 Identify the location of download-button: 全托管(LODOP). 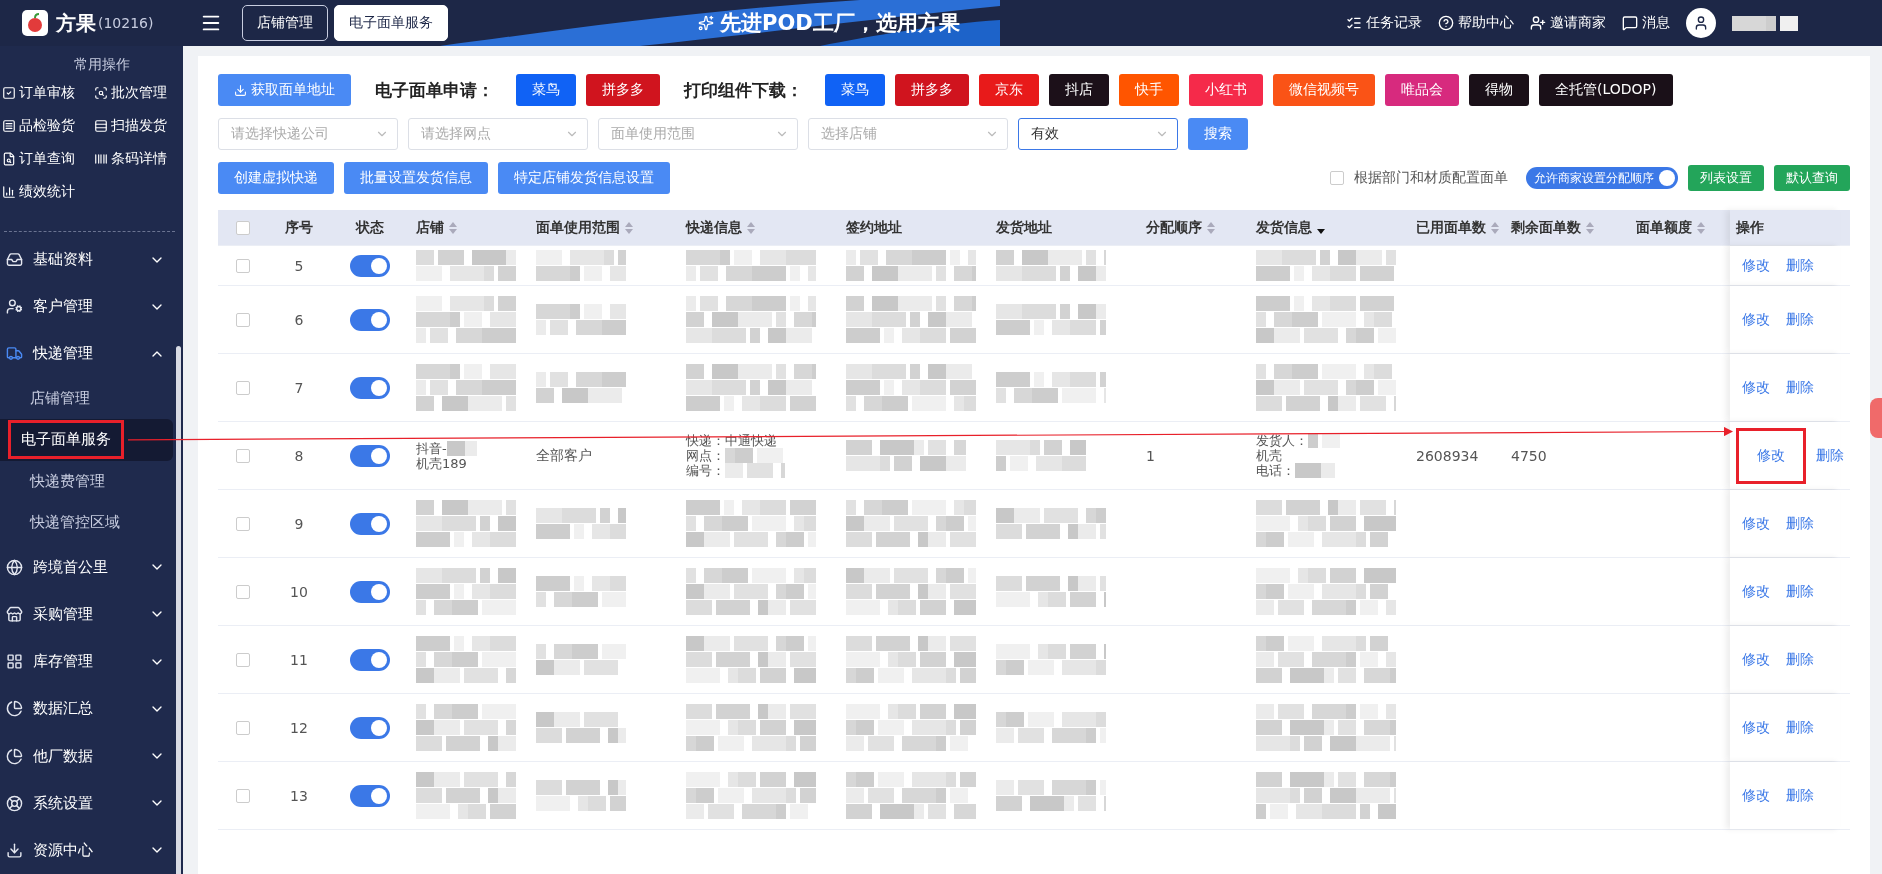
(1606, 90).